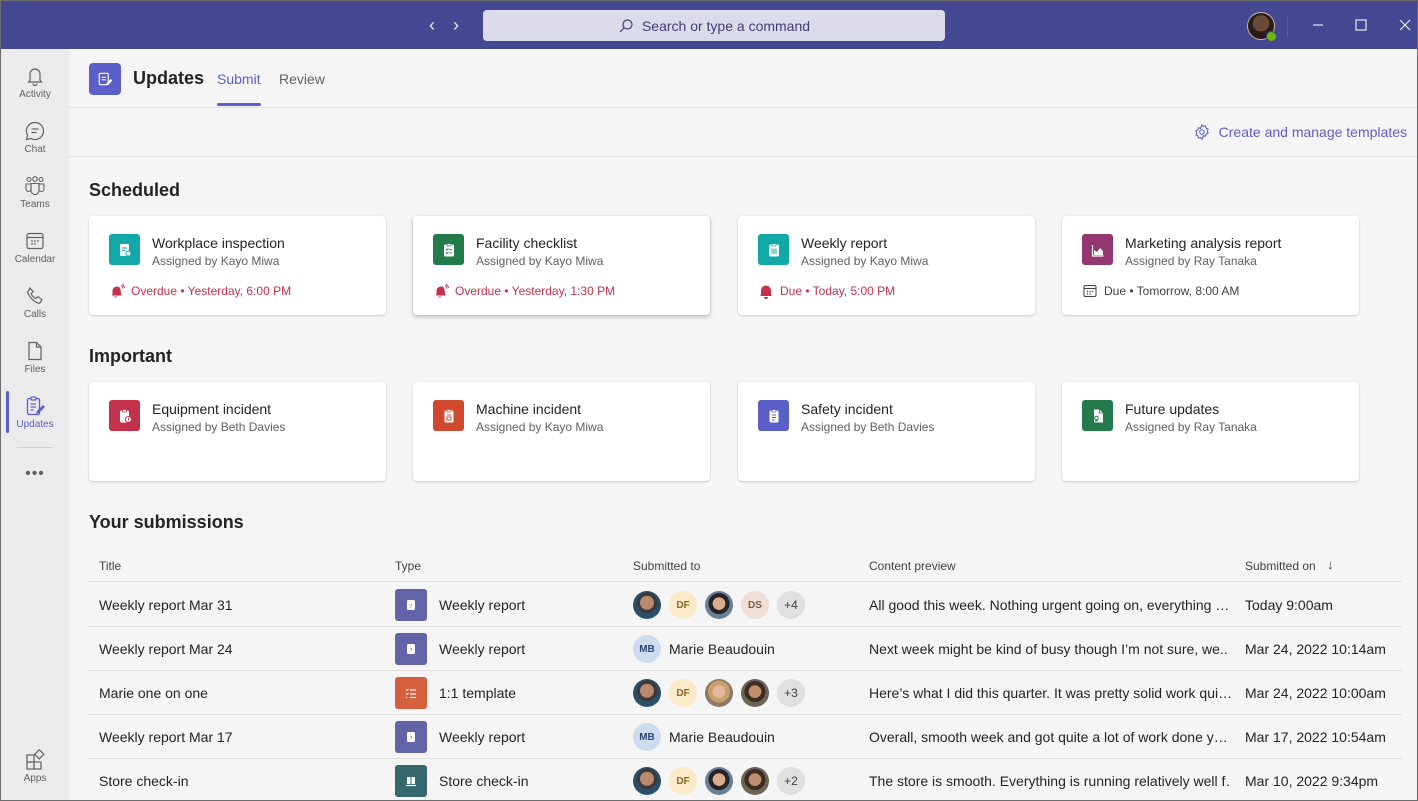 This screenshot has width=1418, height=801. I want to click on apps-icon, so click(35, 759).